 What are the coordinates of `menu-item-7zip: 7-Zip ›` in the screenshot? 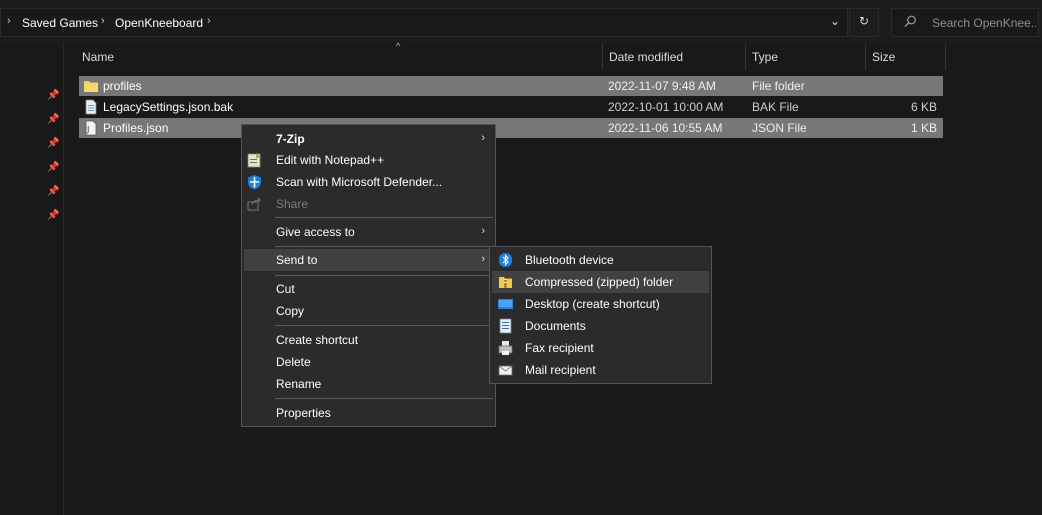 It's located at (368, 139).